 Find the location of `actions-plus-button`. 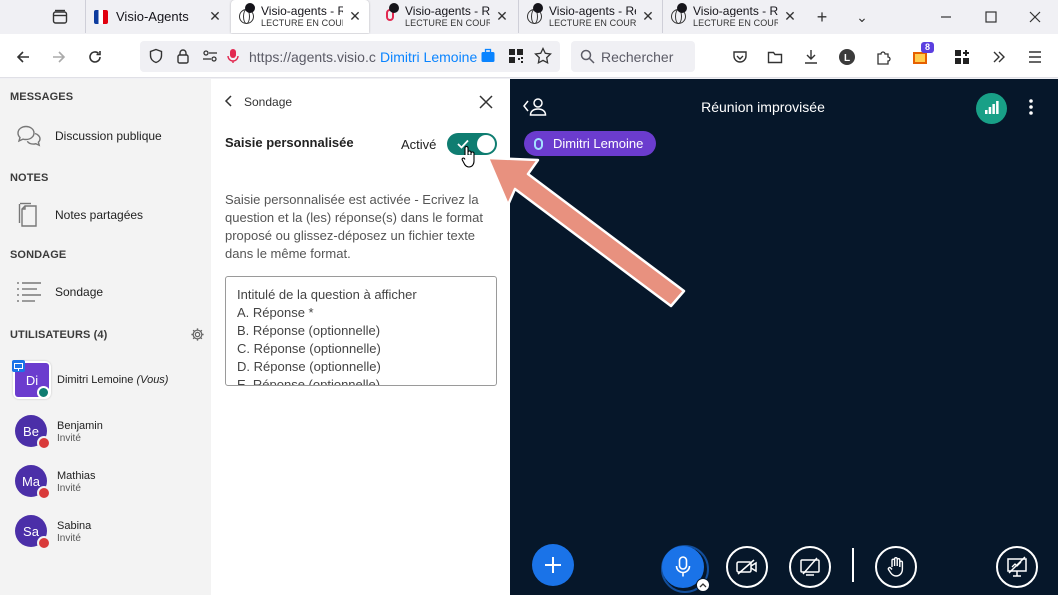

actions-plus-button is located at coordinates (553, 565).